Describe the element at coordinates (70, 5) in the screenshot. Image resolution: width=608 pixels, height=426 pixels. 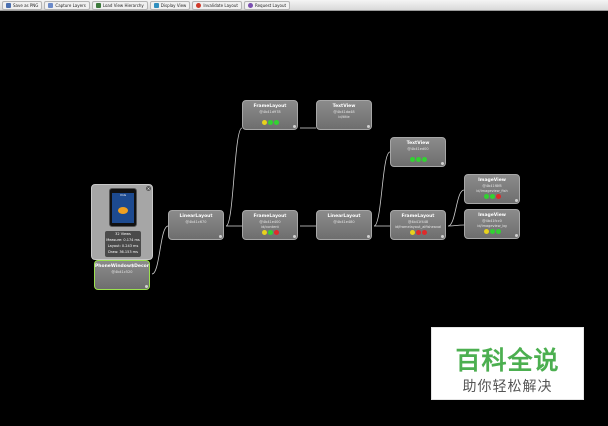
I see `capture-layers-label: Capture Layers` at that location.